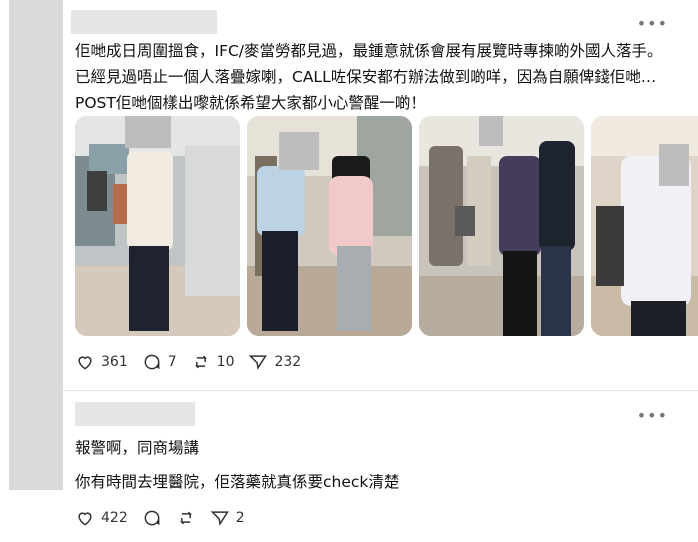 This screenshot has width=698, height=542. Describe the element at coordinates (172, 362) in the screenshot. I see `comment-count: 7` at that location.